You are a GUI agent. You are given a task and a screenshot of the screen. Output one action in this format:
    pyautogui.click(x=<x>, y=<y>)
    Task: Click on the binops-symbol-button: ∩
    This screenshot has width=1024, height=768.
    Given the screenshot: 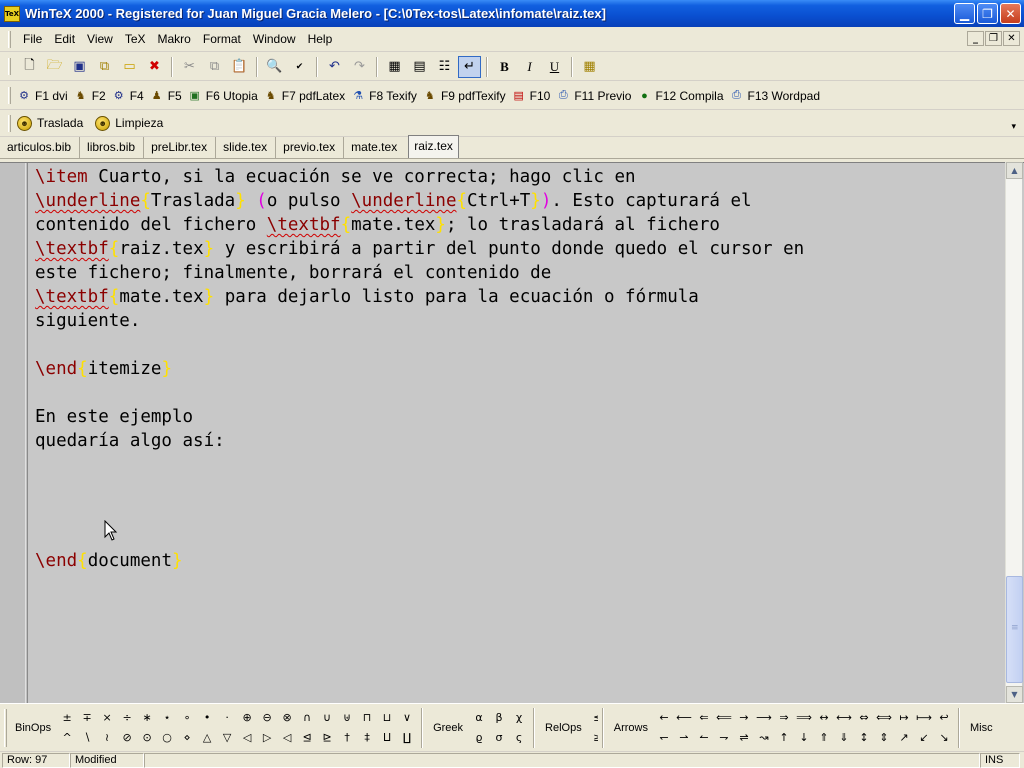 What is the action you would take?
    pyautogui.click(x=307, y=718)
    